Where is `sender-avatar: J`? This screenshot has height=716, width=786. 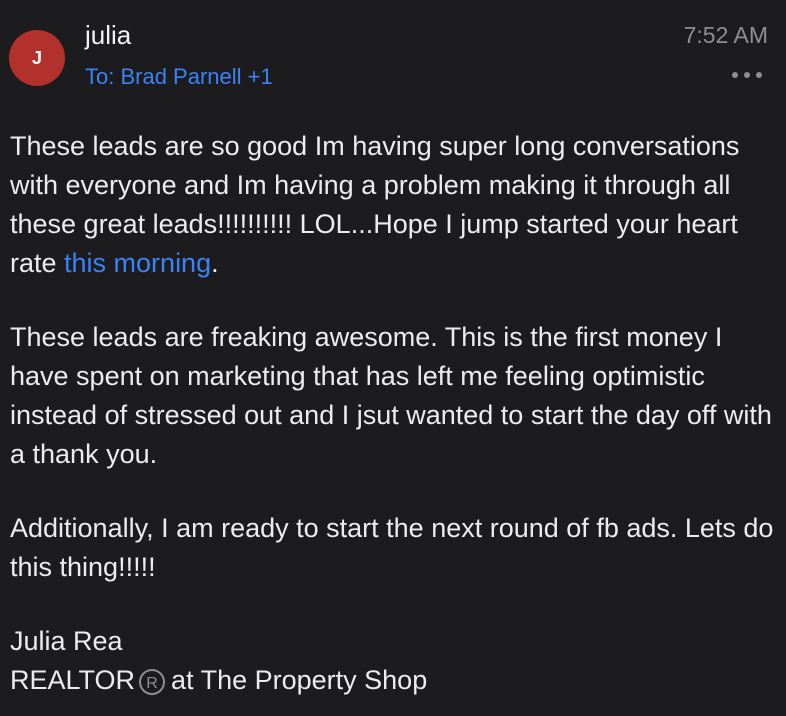
sender-avatar: J is located at coordinates (37, 58).